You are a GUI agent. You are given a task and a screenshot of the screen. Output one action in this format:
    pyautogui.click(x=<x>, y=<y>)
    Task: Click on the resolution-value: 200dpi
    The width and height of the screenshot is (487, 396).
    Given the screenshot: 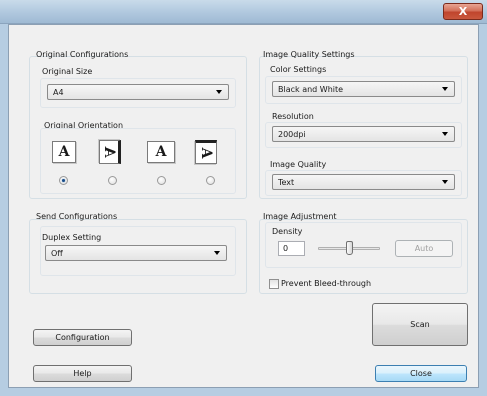 What is the action you would take?
    pyautogui.click(x=292, y=134)
    